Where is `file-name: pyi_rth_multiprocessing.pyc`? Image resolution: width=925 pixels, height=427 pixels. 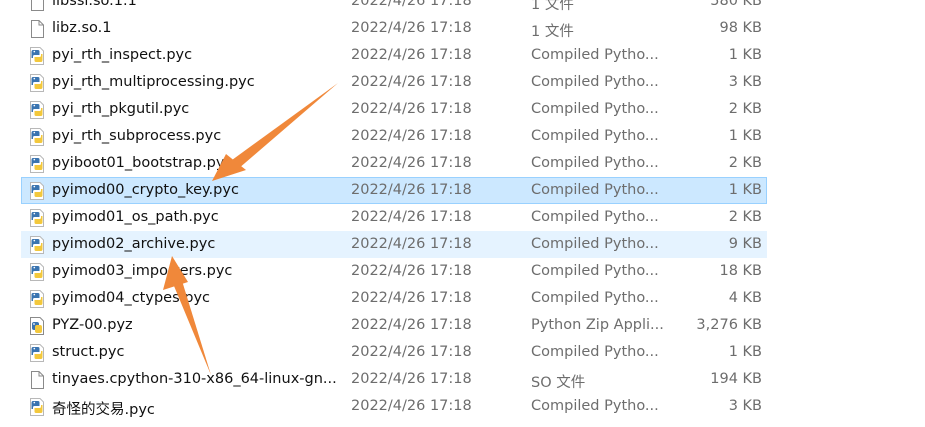
file-name: pyi_rth_multiprocessing.pyc is located at coordinates (153, 82).